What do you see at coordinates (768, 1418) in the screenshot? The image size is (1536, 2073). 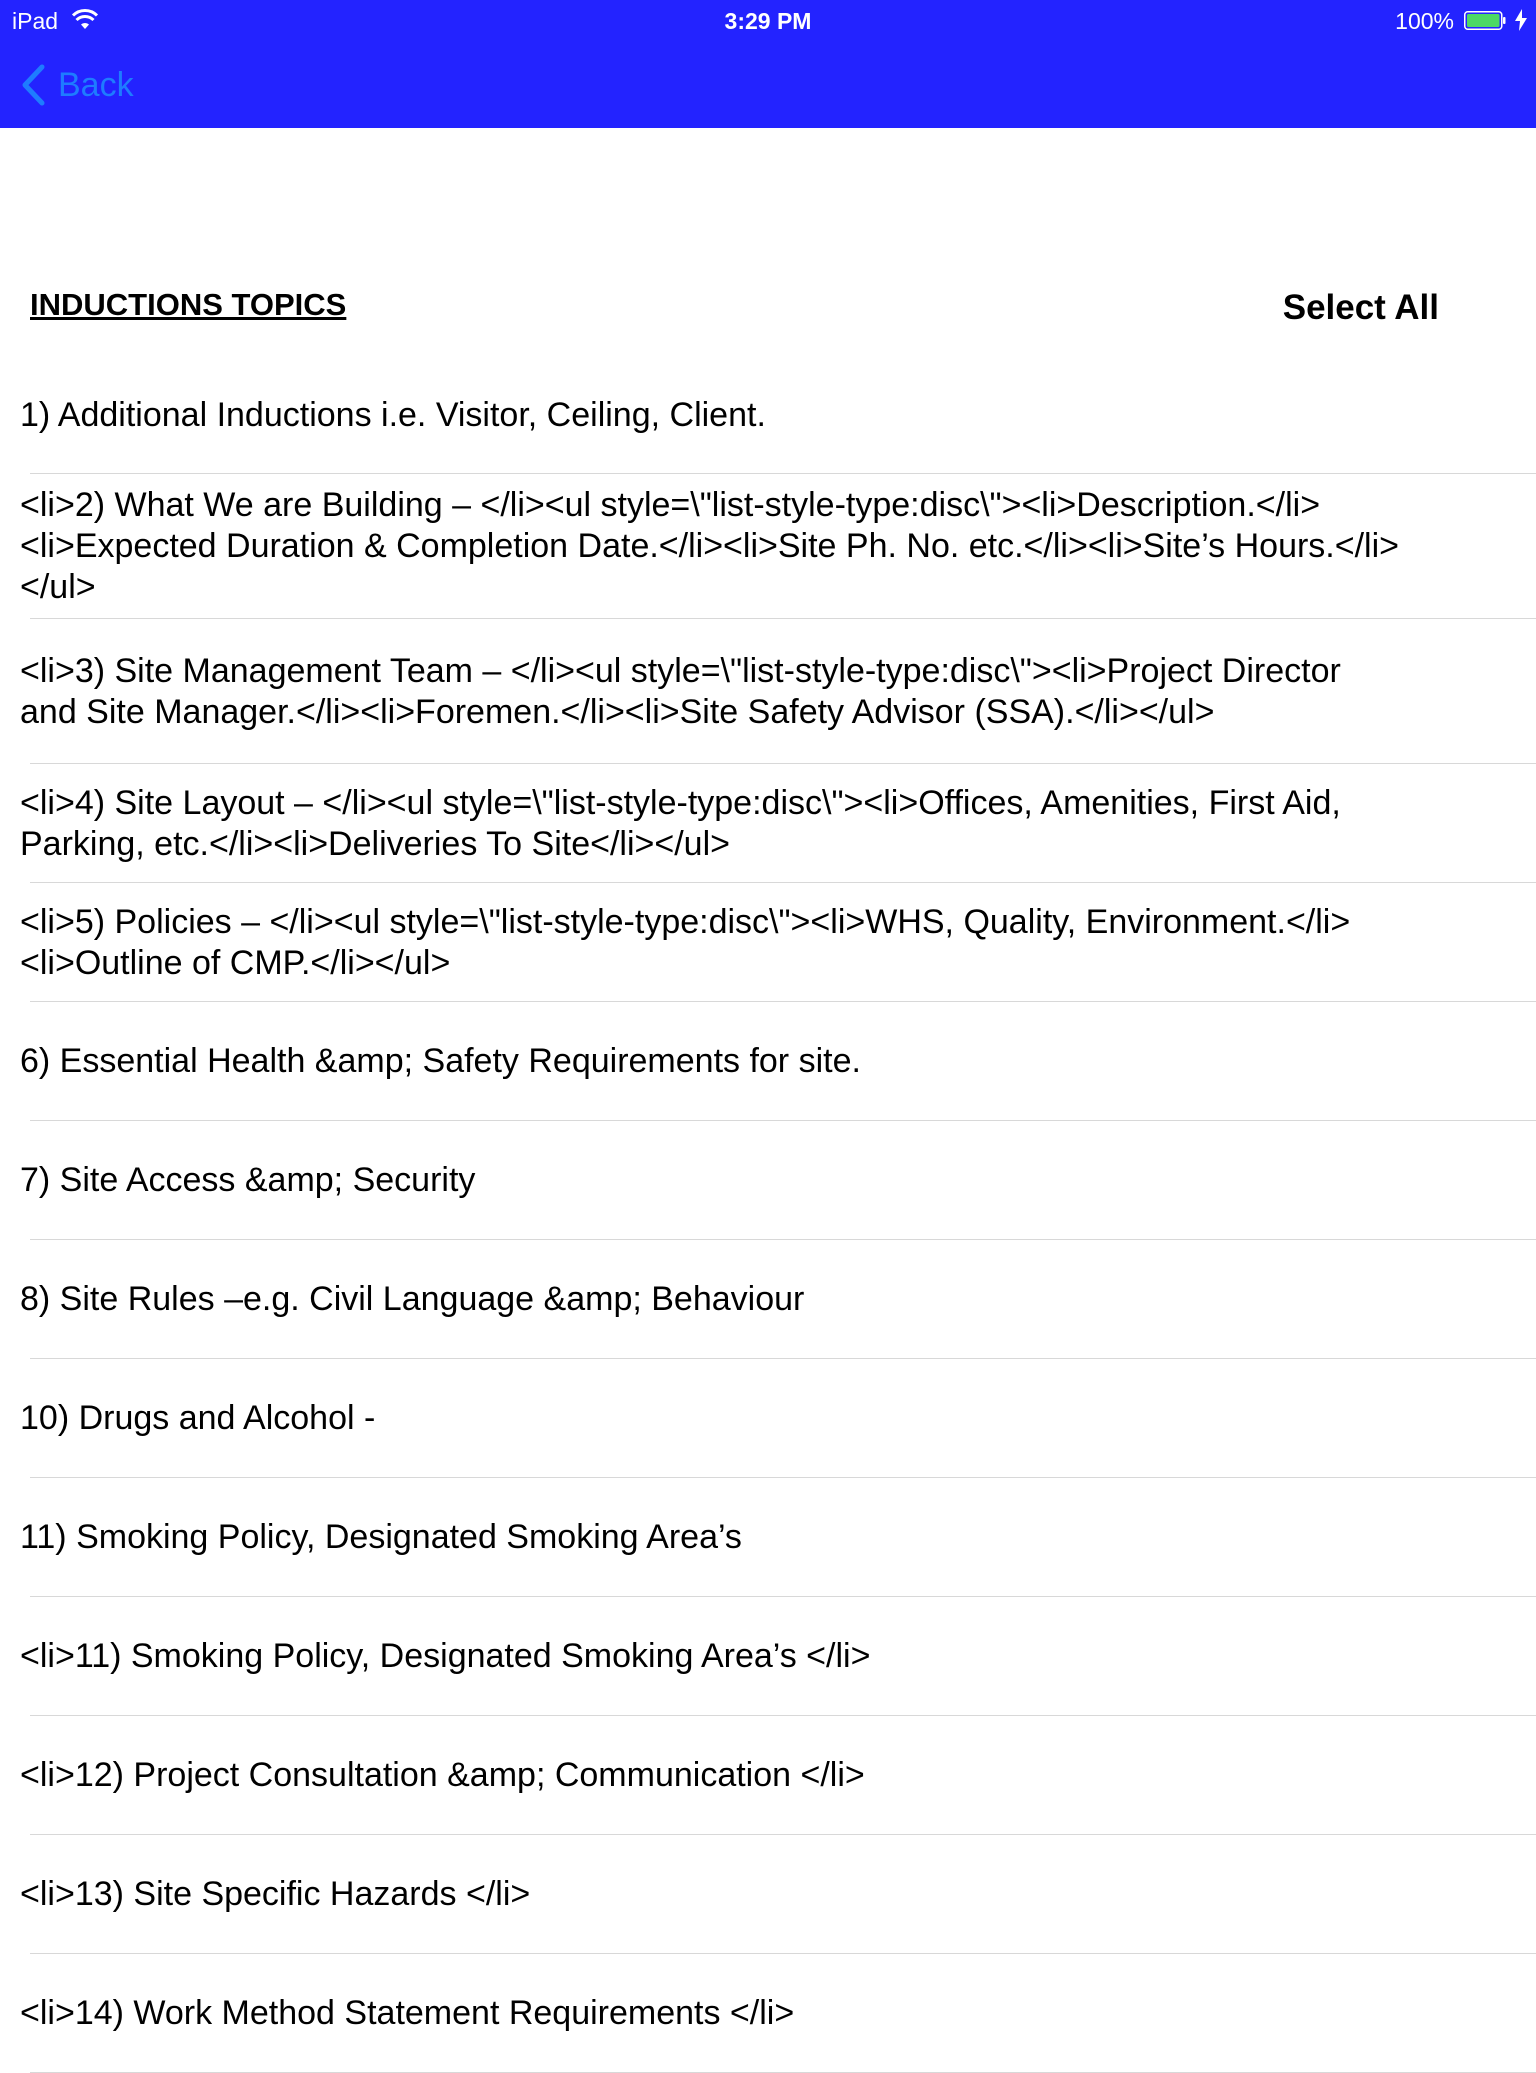 I see `topic-row: 10) Drugs and Alcohol -` at bounding box center [768, 1418].